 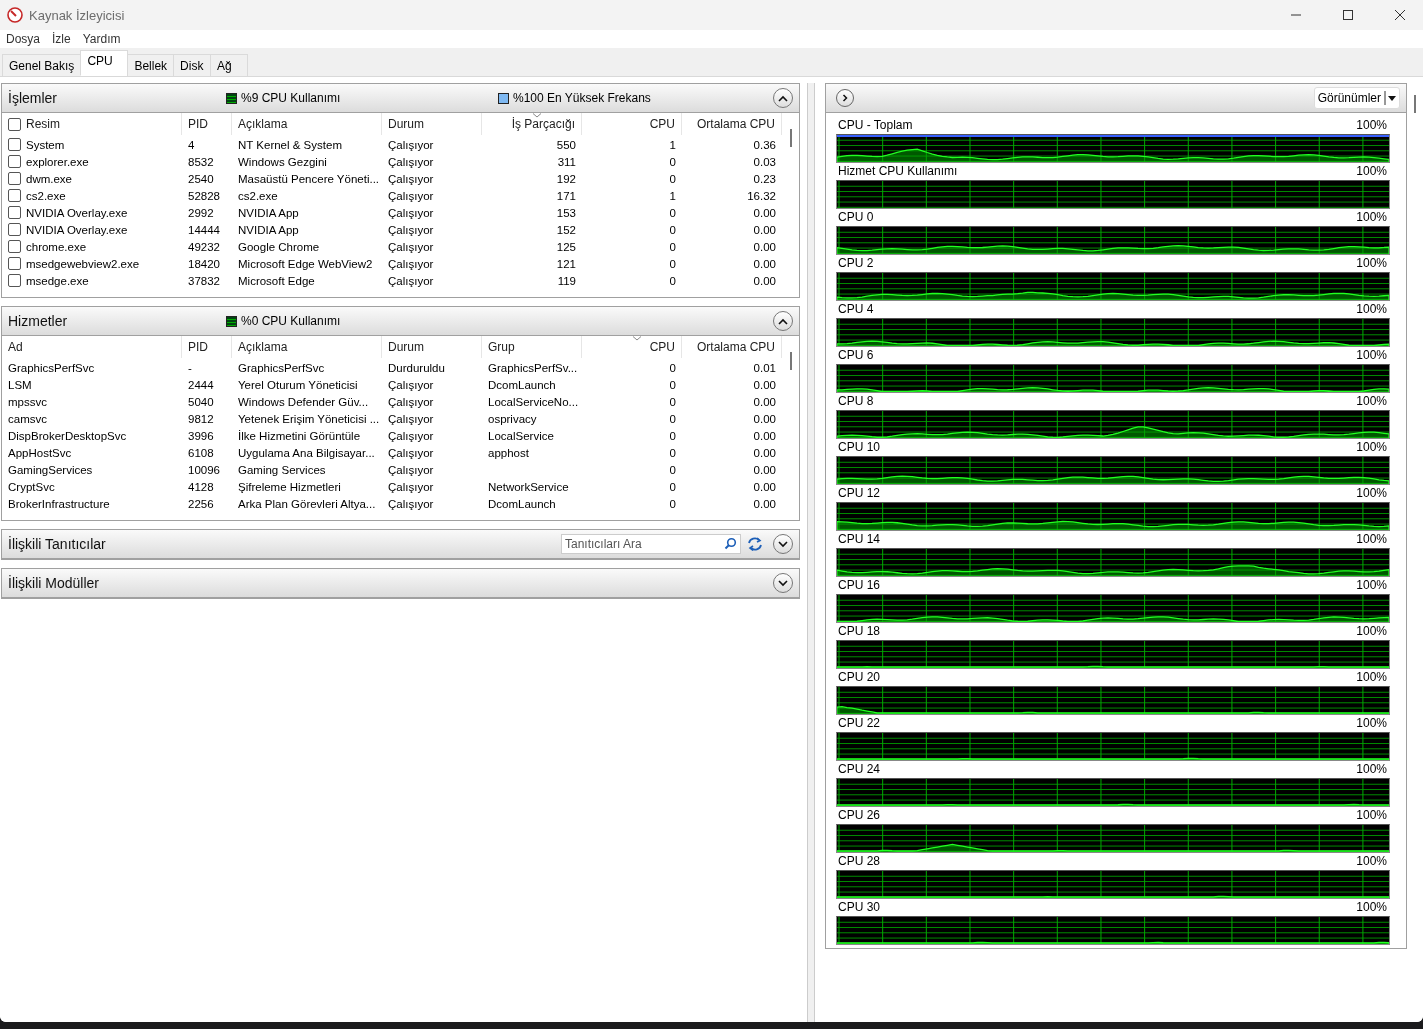 What do you see at coordinates (258, 195) in the screenshot?
I see `table-cell-text: cs2.exe` at bounding box center [258, 195].